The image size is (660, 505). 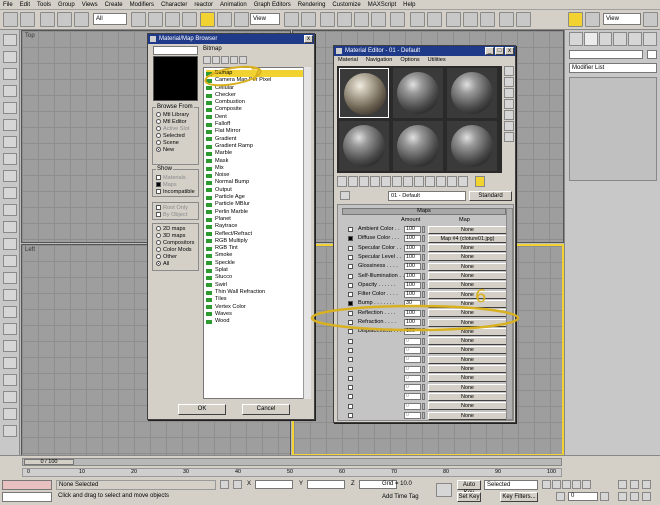 I want to click on make-preview-icon, so click(x=509, y=126).